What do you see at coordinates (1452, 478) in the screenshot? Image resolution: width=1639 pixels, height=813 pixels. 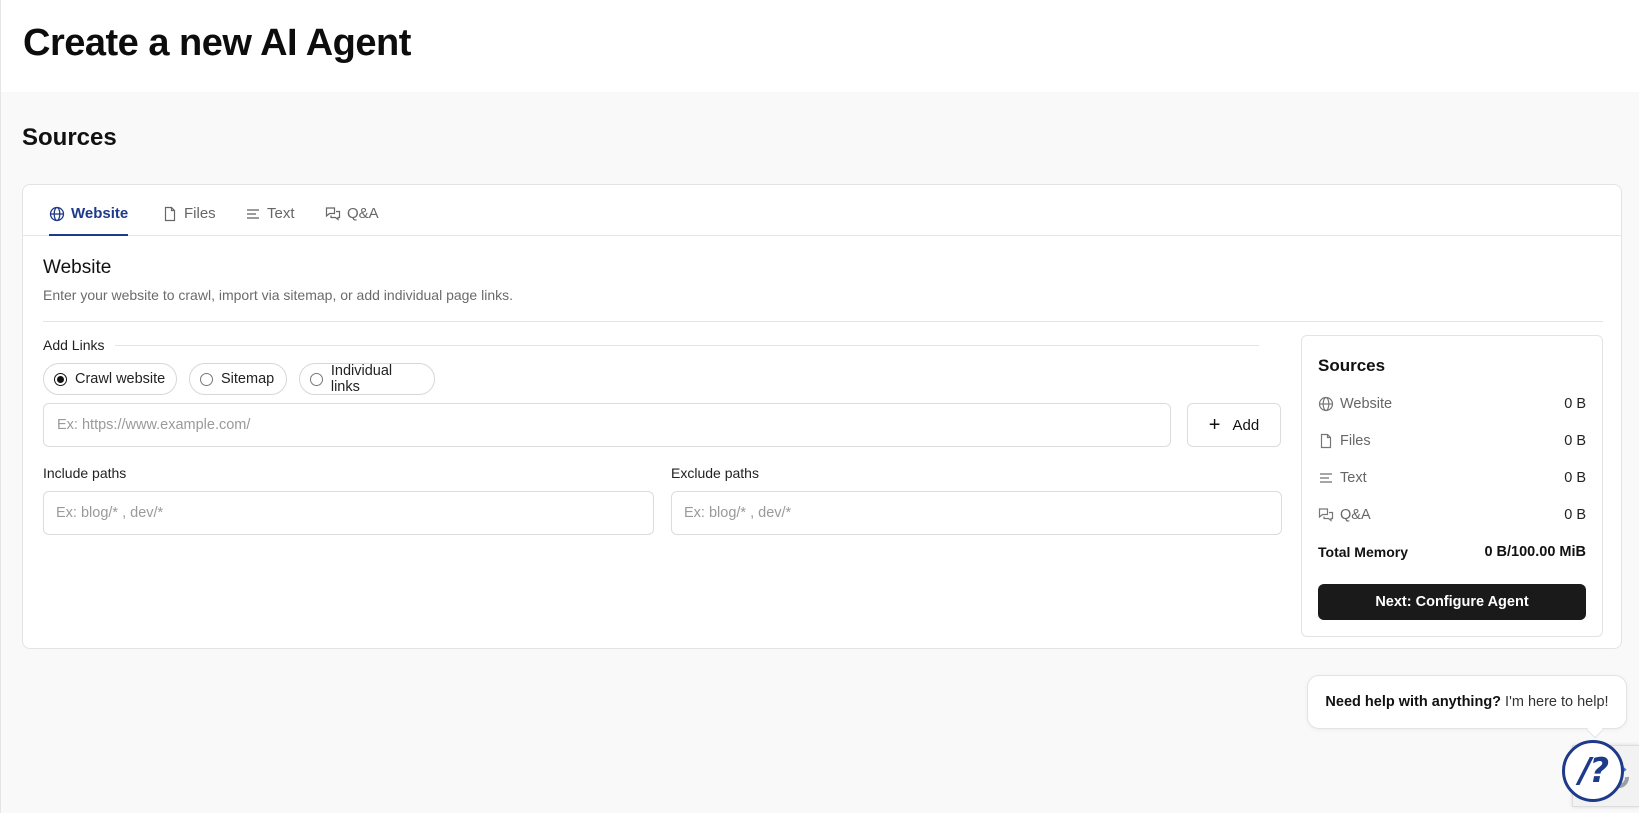 I see `summary-row-text: Text 0 B` at bounding box center [1452, 478].